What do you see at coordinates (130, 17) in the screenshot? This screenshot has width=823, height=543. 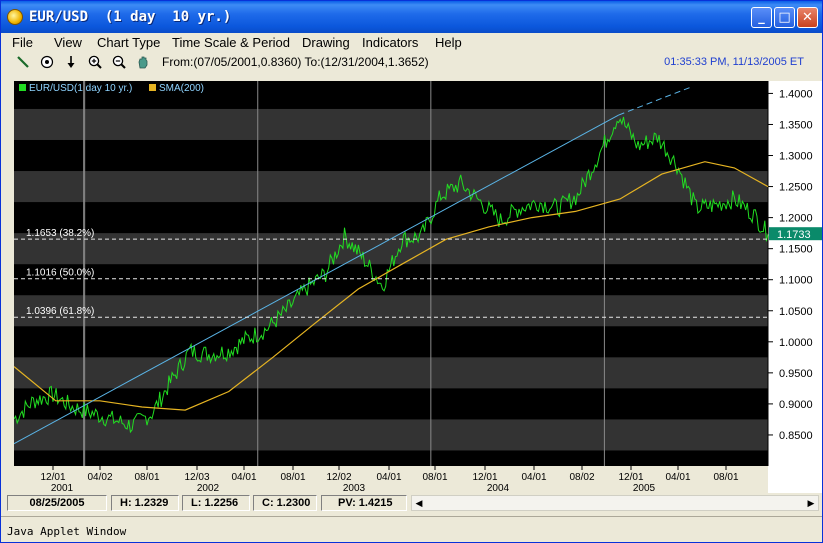 I see `window-title: EUR/USD (1 day 10 yr.)` at bounding box center [130, 17].